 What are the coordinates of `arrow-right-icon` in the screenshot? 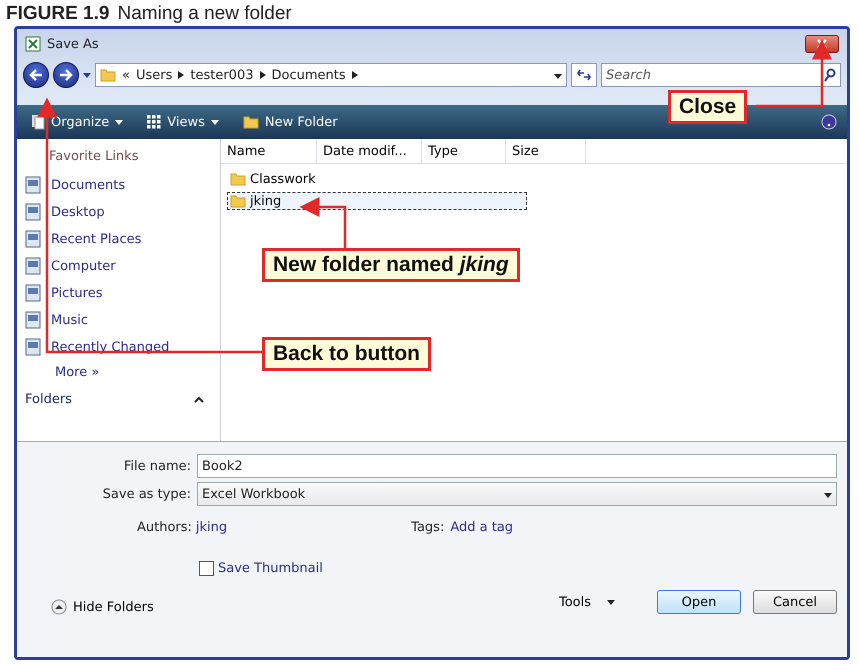 It's located at (66, 75).